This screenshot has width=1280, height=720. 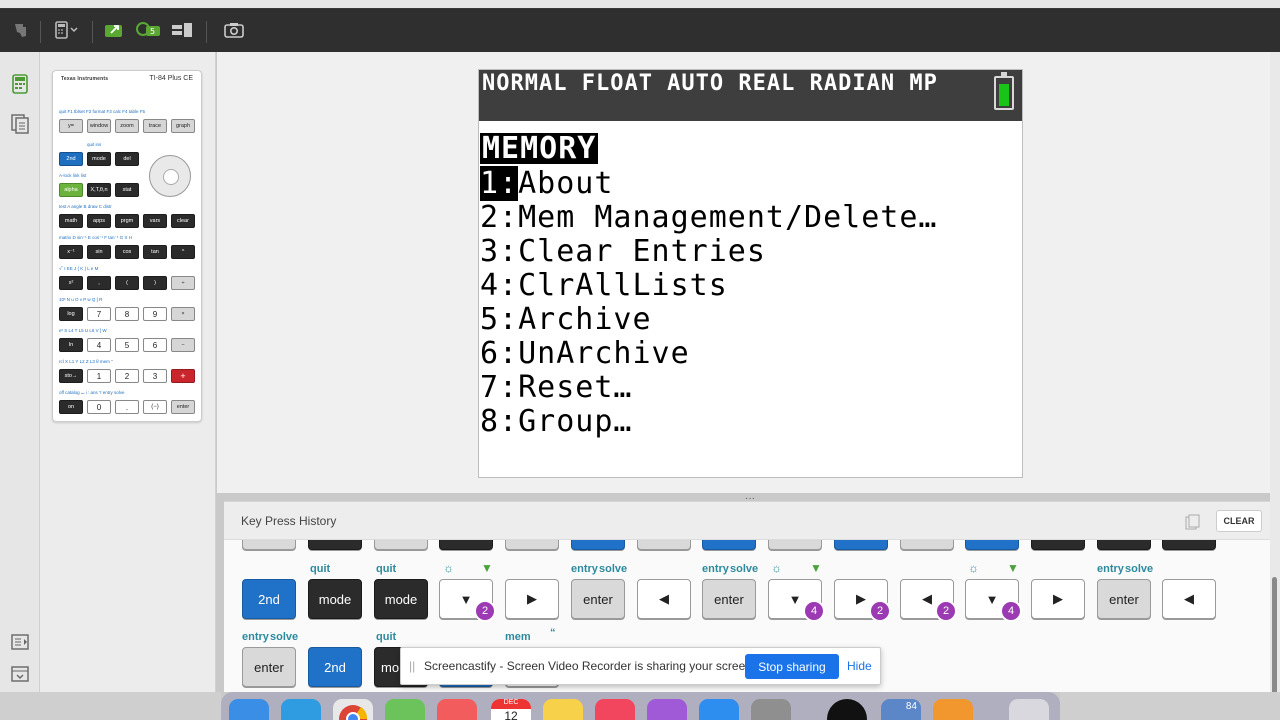 What do you see at coordinates (127, 159) in the screenshot?
I see `key-del: del` at bounding box center [127, 159].